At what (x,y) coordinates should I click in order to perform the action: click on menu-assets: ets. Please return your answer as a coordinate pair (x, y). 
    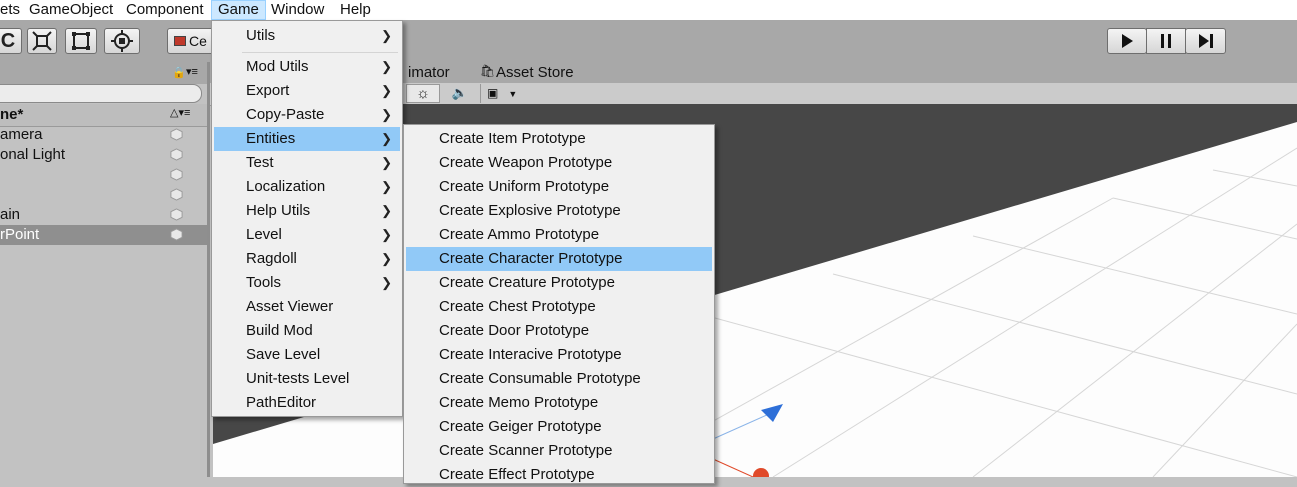
    Looking at the image, I should click on (10, 10).